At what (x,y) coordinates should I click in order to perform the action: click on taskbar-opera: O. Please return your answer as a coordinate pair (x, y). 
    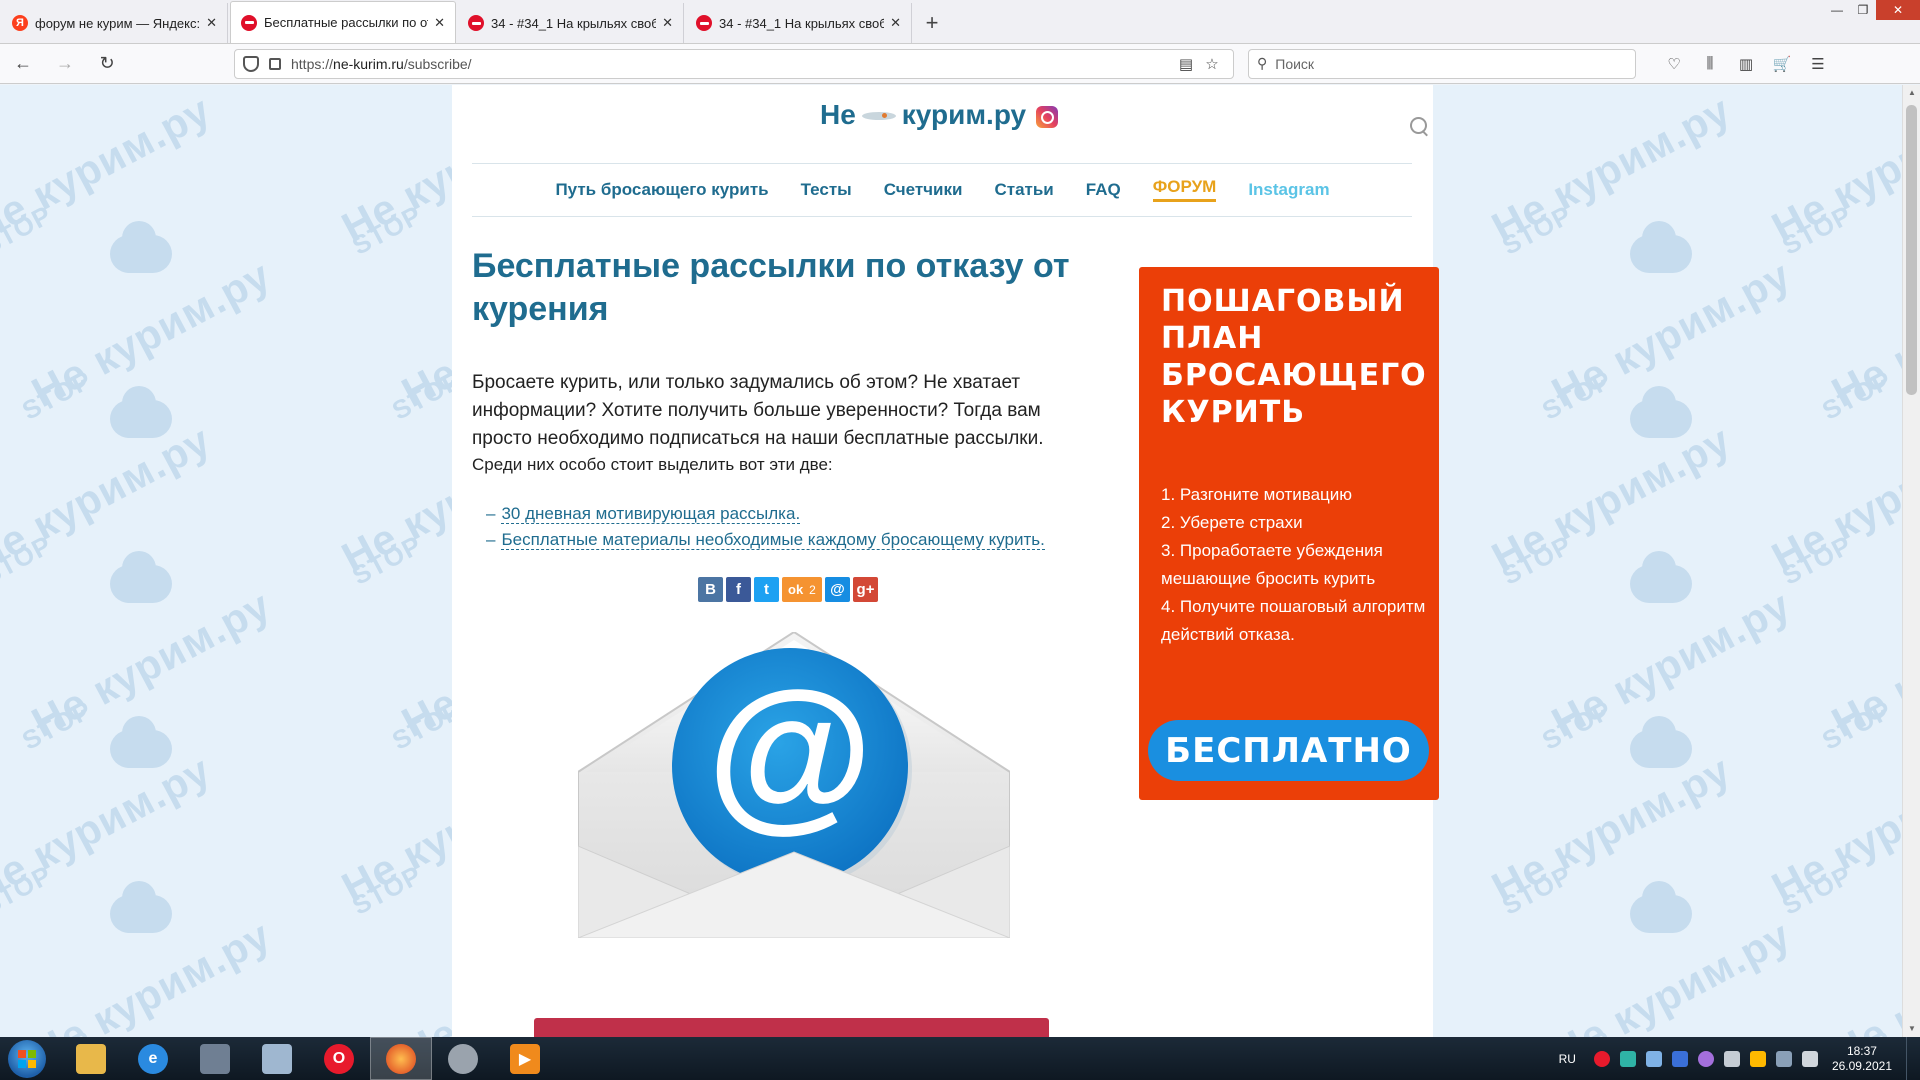
    Looking at the image, I should click on (339, 1058).